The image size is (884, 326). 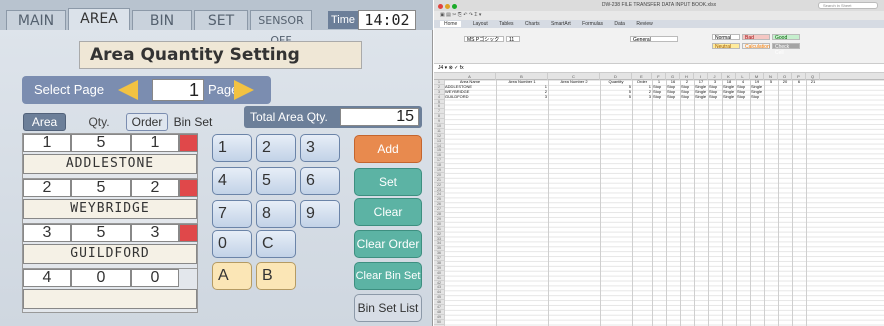 I want to click on clear-bin-set-button: Clear Bin Set, so click(x=388, y=276).